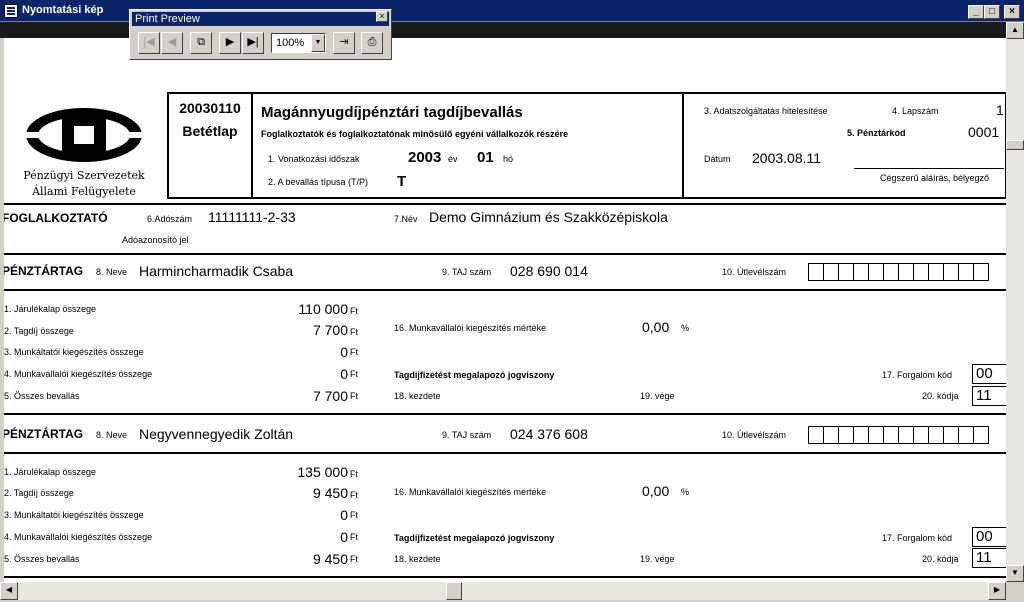 Image resolution: width=1024 pixels, height=602 pixels. Describe the element at coordinates (290, 43) in the screenshot. I see `zoom-value: 100%` at that location.